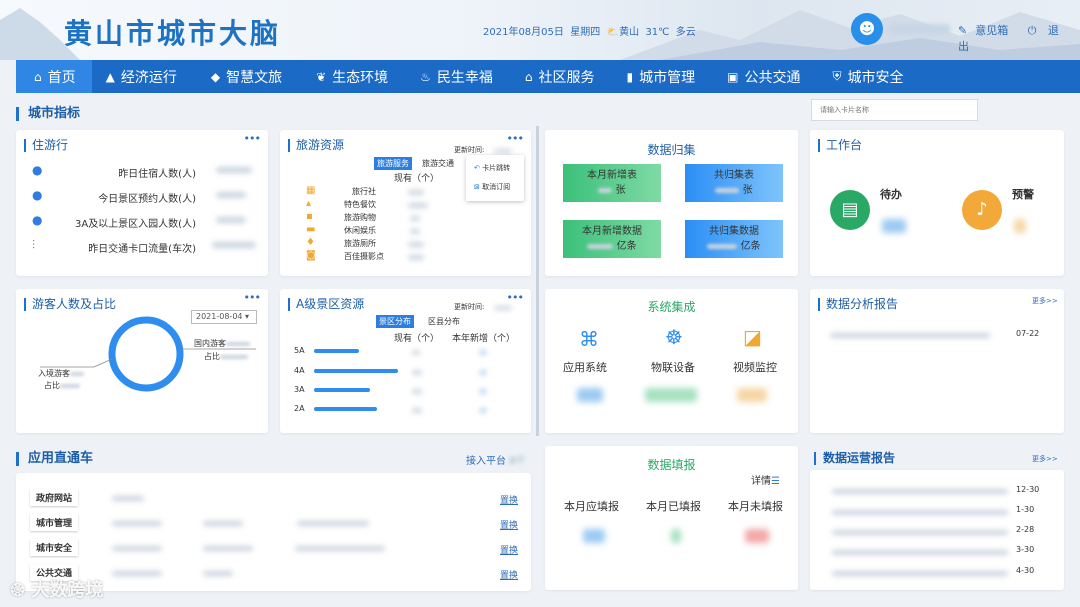  Describe the element at coordinates (734, 175) in the screenshot. I see `stat-label: 共归集表` at that location.